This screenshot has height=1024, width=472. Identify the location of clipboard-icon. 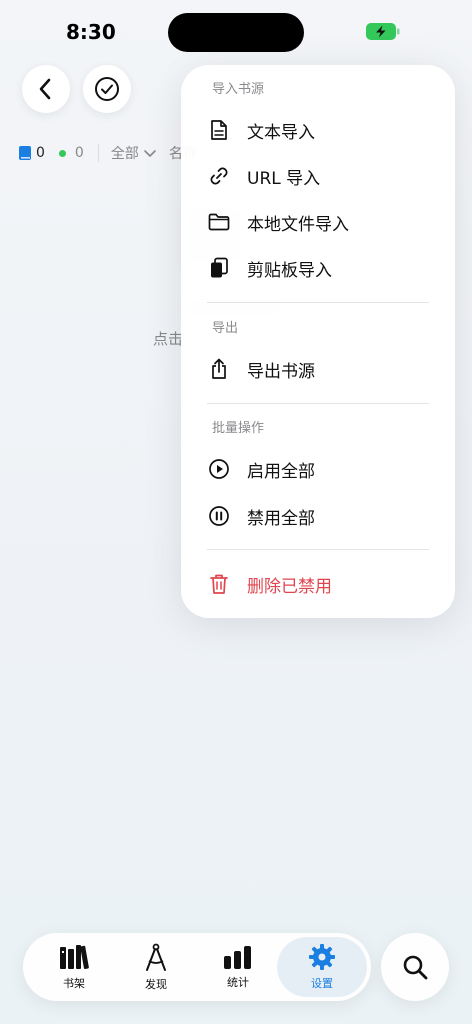
(219, 267).